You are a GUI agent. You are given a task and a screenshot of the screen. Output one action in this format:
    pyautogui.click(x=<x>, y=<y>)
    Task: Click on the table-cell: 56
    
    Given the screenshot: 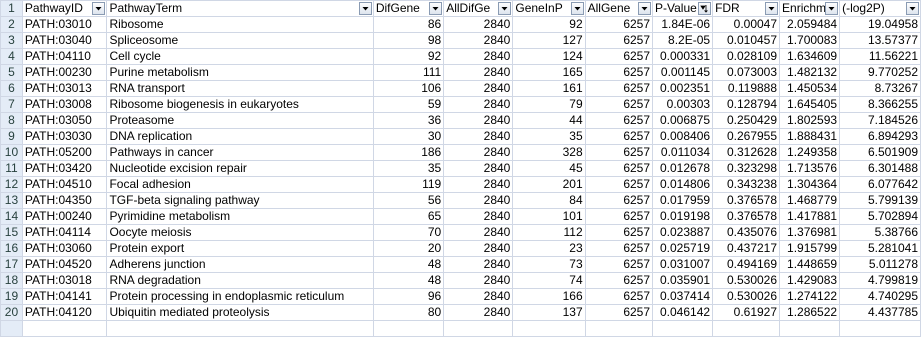 What is the action you would take?
    pyautogui.click(x=408, y=200)
    